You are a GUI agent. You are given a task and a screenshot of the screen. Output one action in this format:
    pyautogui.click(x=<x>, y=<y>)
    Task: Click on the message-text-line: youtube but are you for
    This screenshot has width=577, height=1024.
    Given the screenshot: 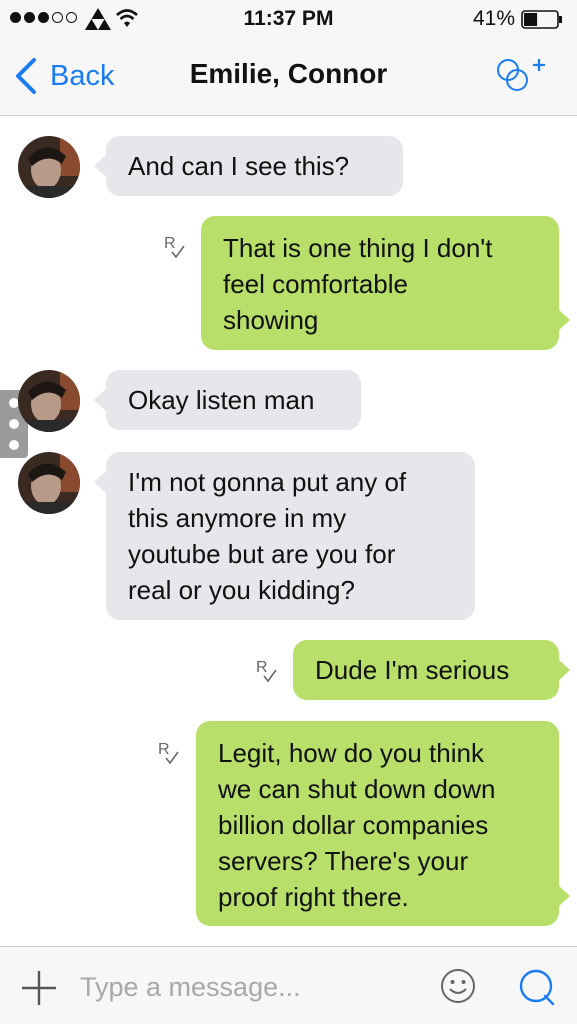 What is the action you would take?
    pyautogui.click(x=262, y=554)
    